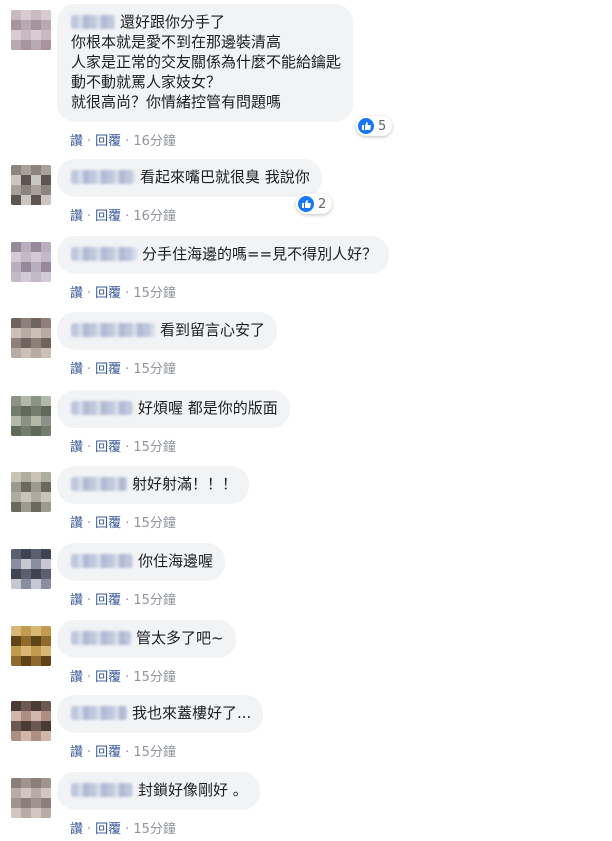 This screenshot has width=612, height=841. I want to click on comment-bubble: 分手住海邊的嗎==見不得別人好？, so click(223, 255).